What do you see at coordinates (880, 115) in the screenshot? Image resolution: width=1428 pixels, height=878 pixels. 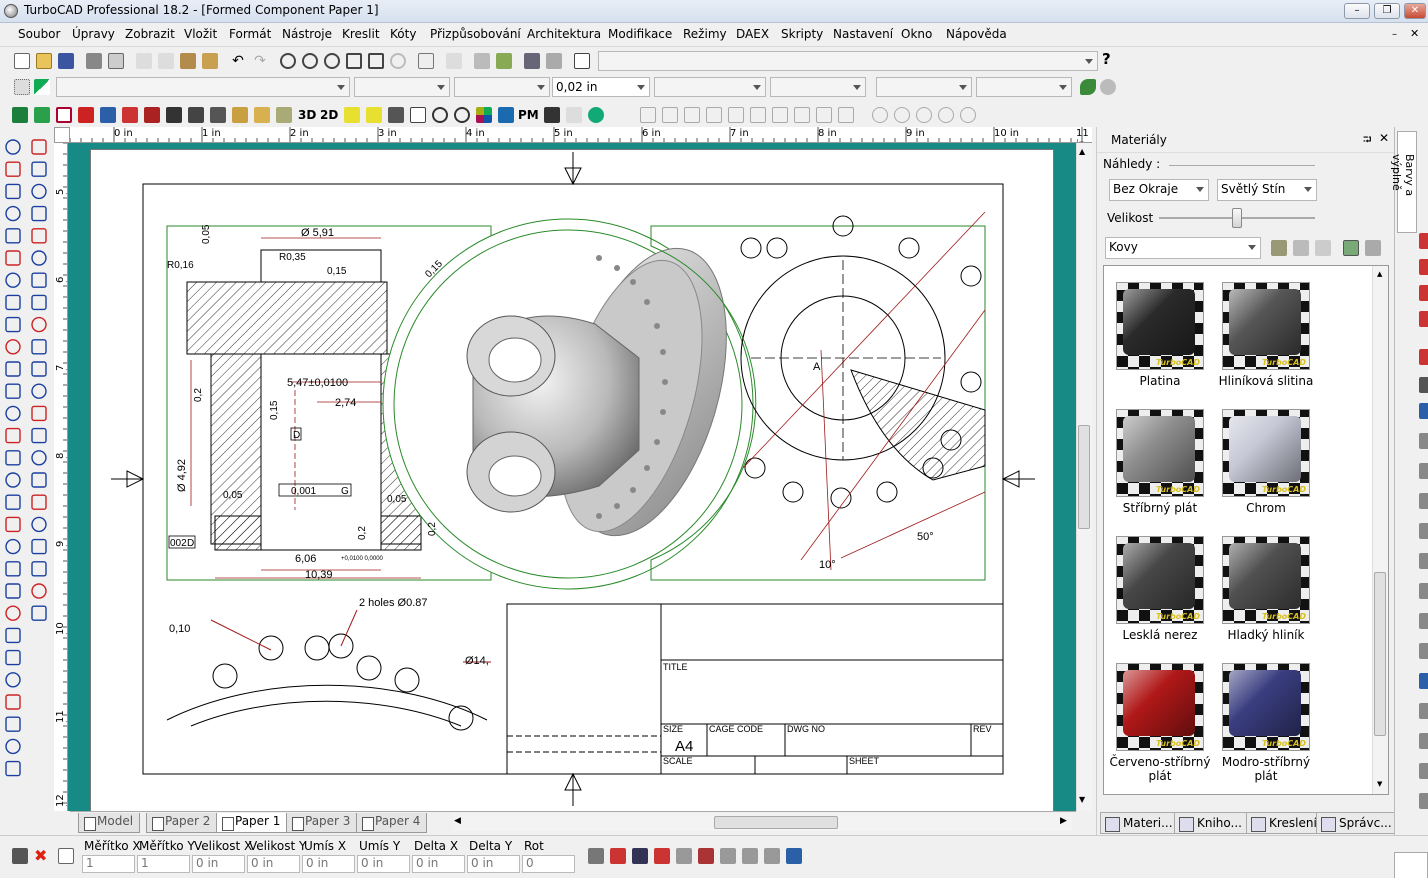 I see `render-1-icon` at bounding box center [880, 115].